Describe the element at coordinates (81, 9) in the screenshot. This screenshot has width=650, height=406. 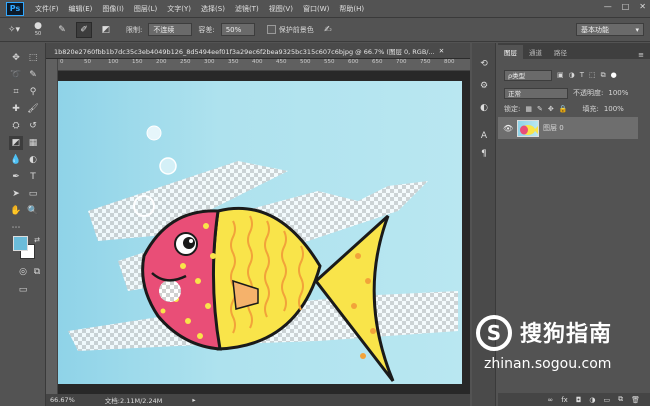
I see `menu-edit: 编辑(E)` at that location.